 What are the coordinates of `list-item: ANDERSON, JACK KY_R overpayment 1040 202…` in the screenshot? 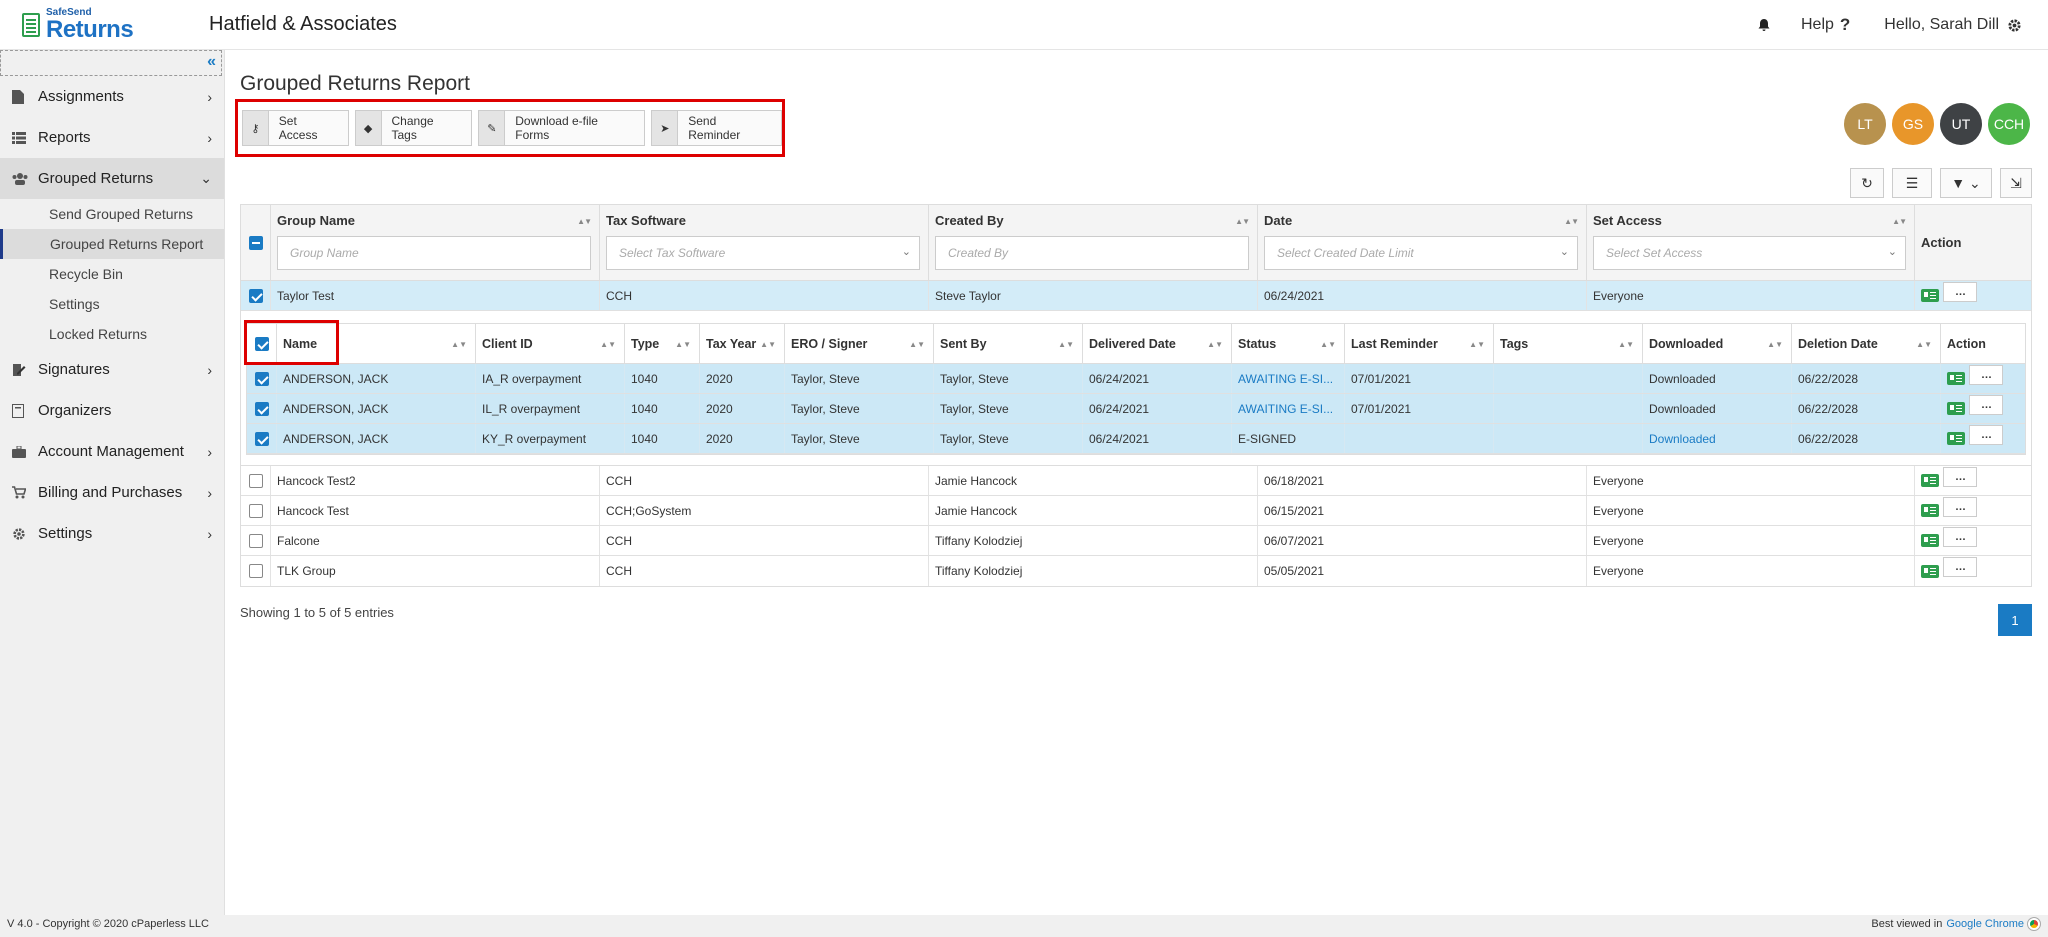 It's located at (1136, 439).